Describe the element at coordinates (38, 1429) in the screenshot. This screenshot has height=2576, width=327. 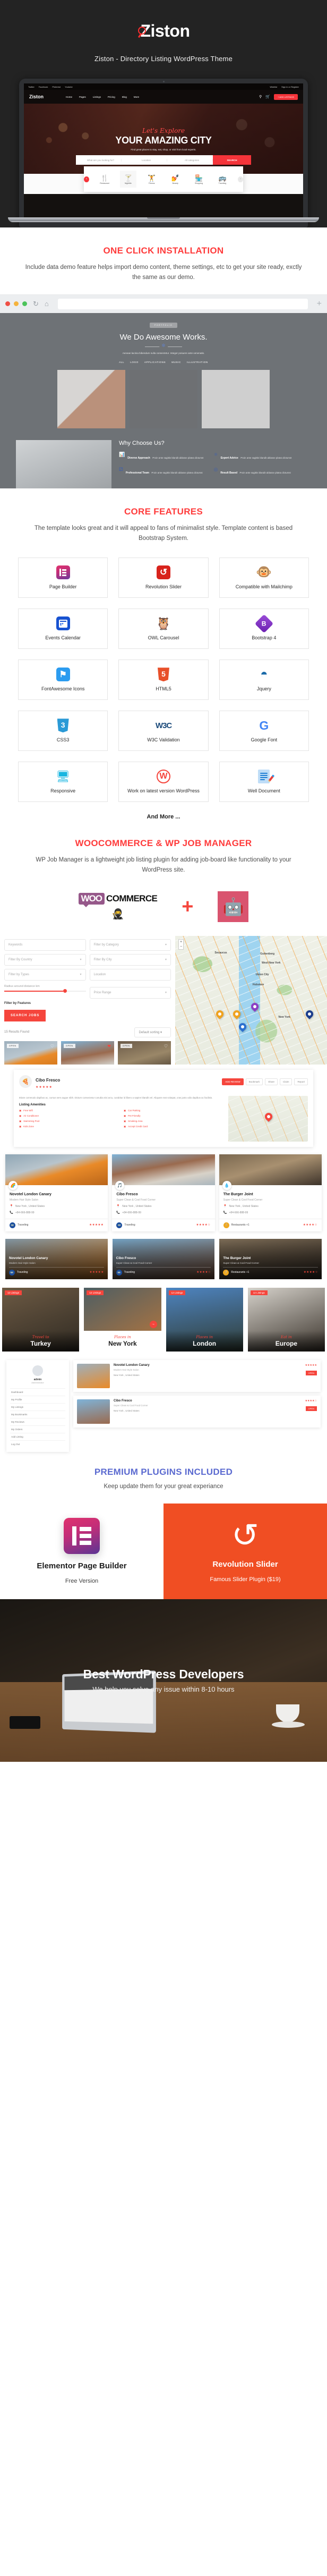
I see `sidebar-item-my-orders: My Orders` at that location.